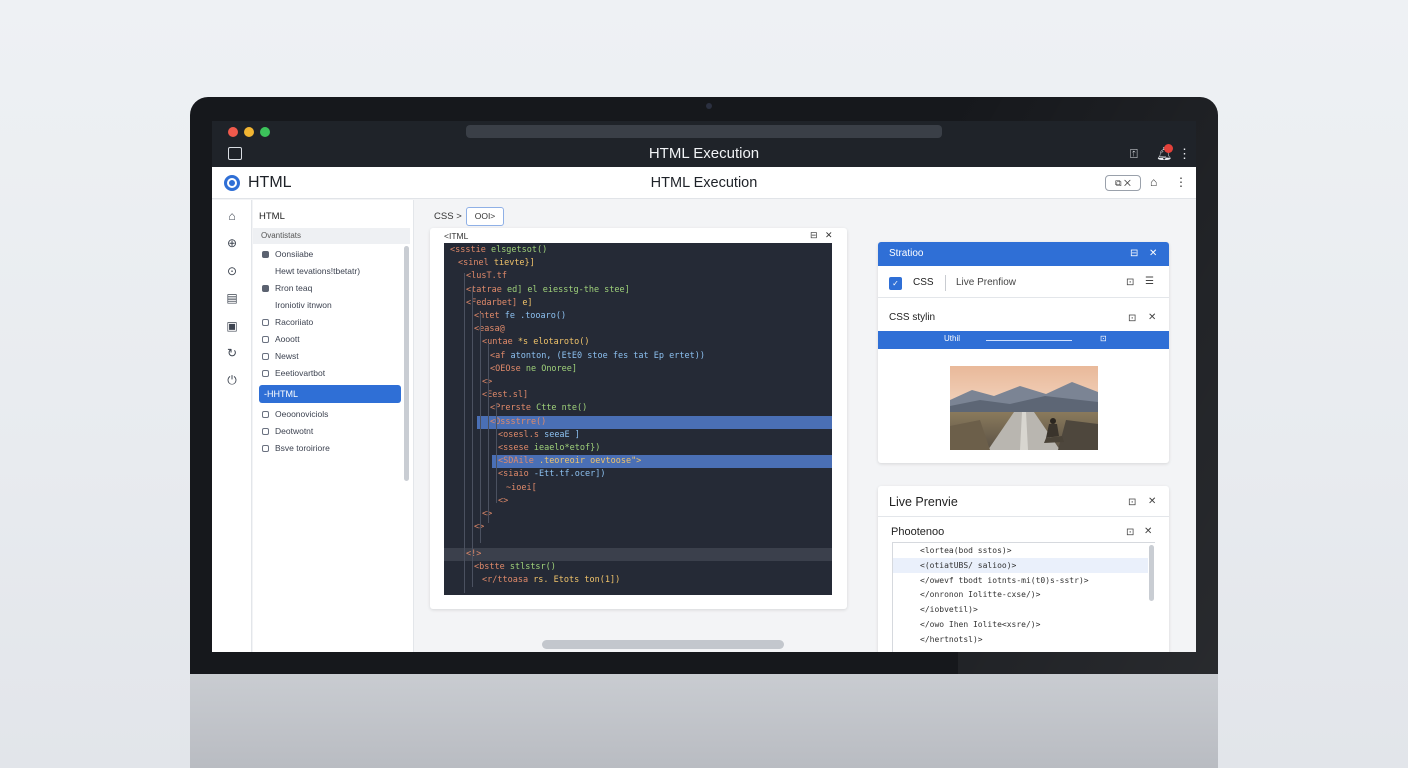 Image resolution: width=1408 pixels, height=768 pixels. I want to click on more-menu-icon: ⋮, so click(1184, 154).